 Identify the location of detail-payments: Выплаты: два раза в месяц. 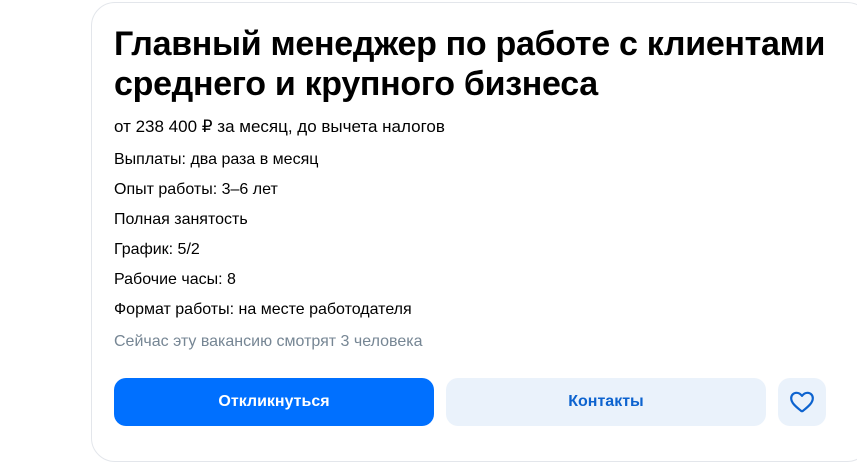
(216, 159).